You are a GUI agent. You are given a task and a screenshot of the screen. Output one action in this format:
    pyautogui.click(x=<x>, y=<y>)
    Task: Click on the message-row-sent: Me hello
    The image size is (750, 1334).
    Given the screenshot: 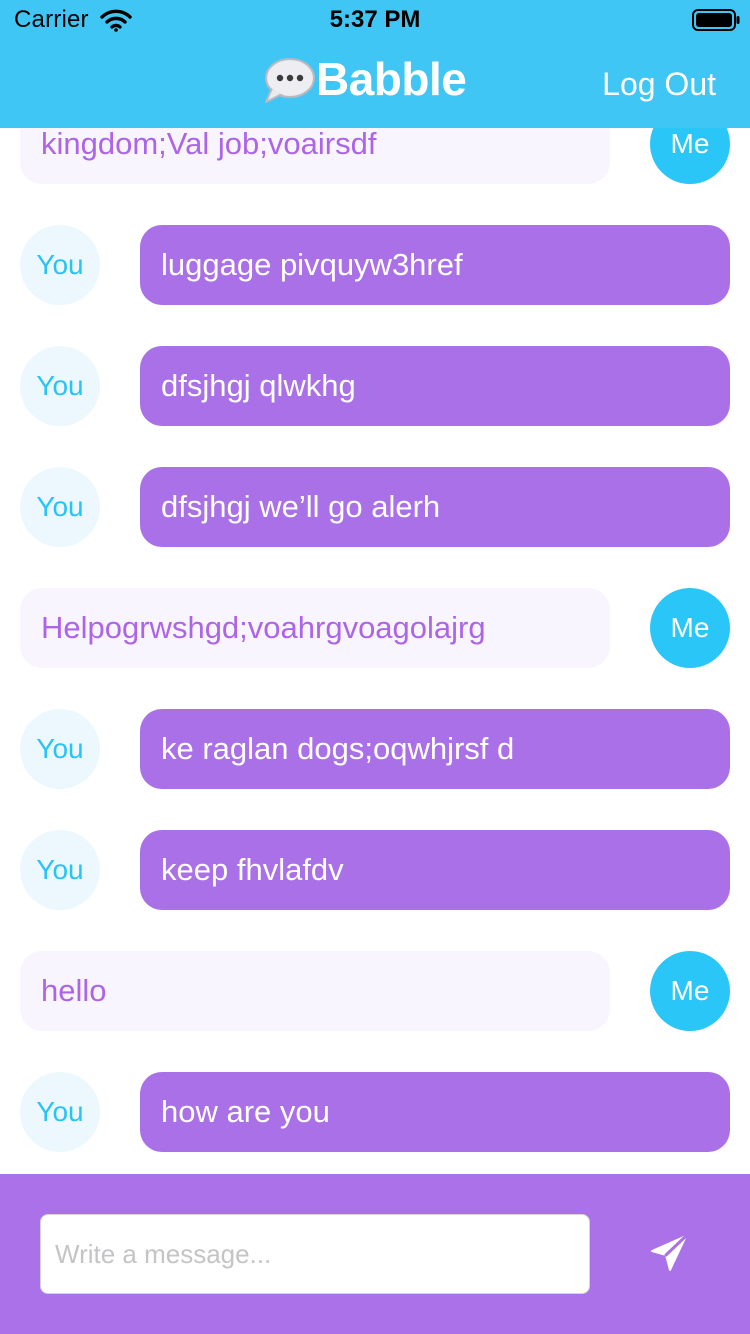 What is the action you would take?
    pyautogui.click(x=375, y=992)
    